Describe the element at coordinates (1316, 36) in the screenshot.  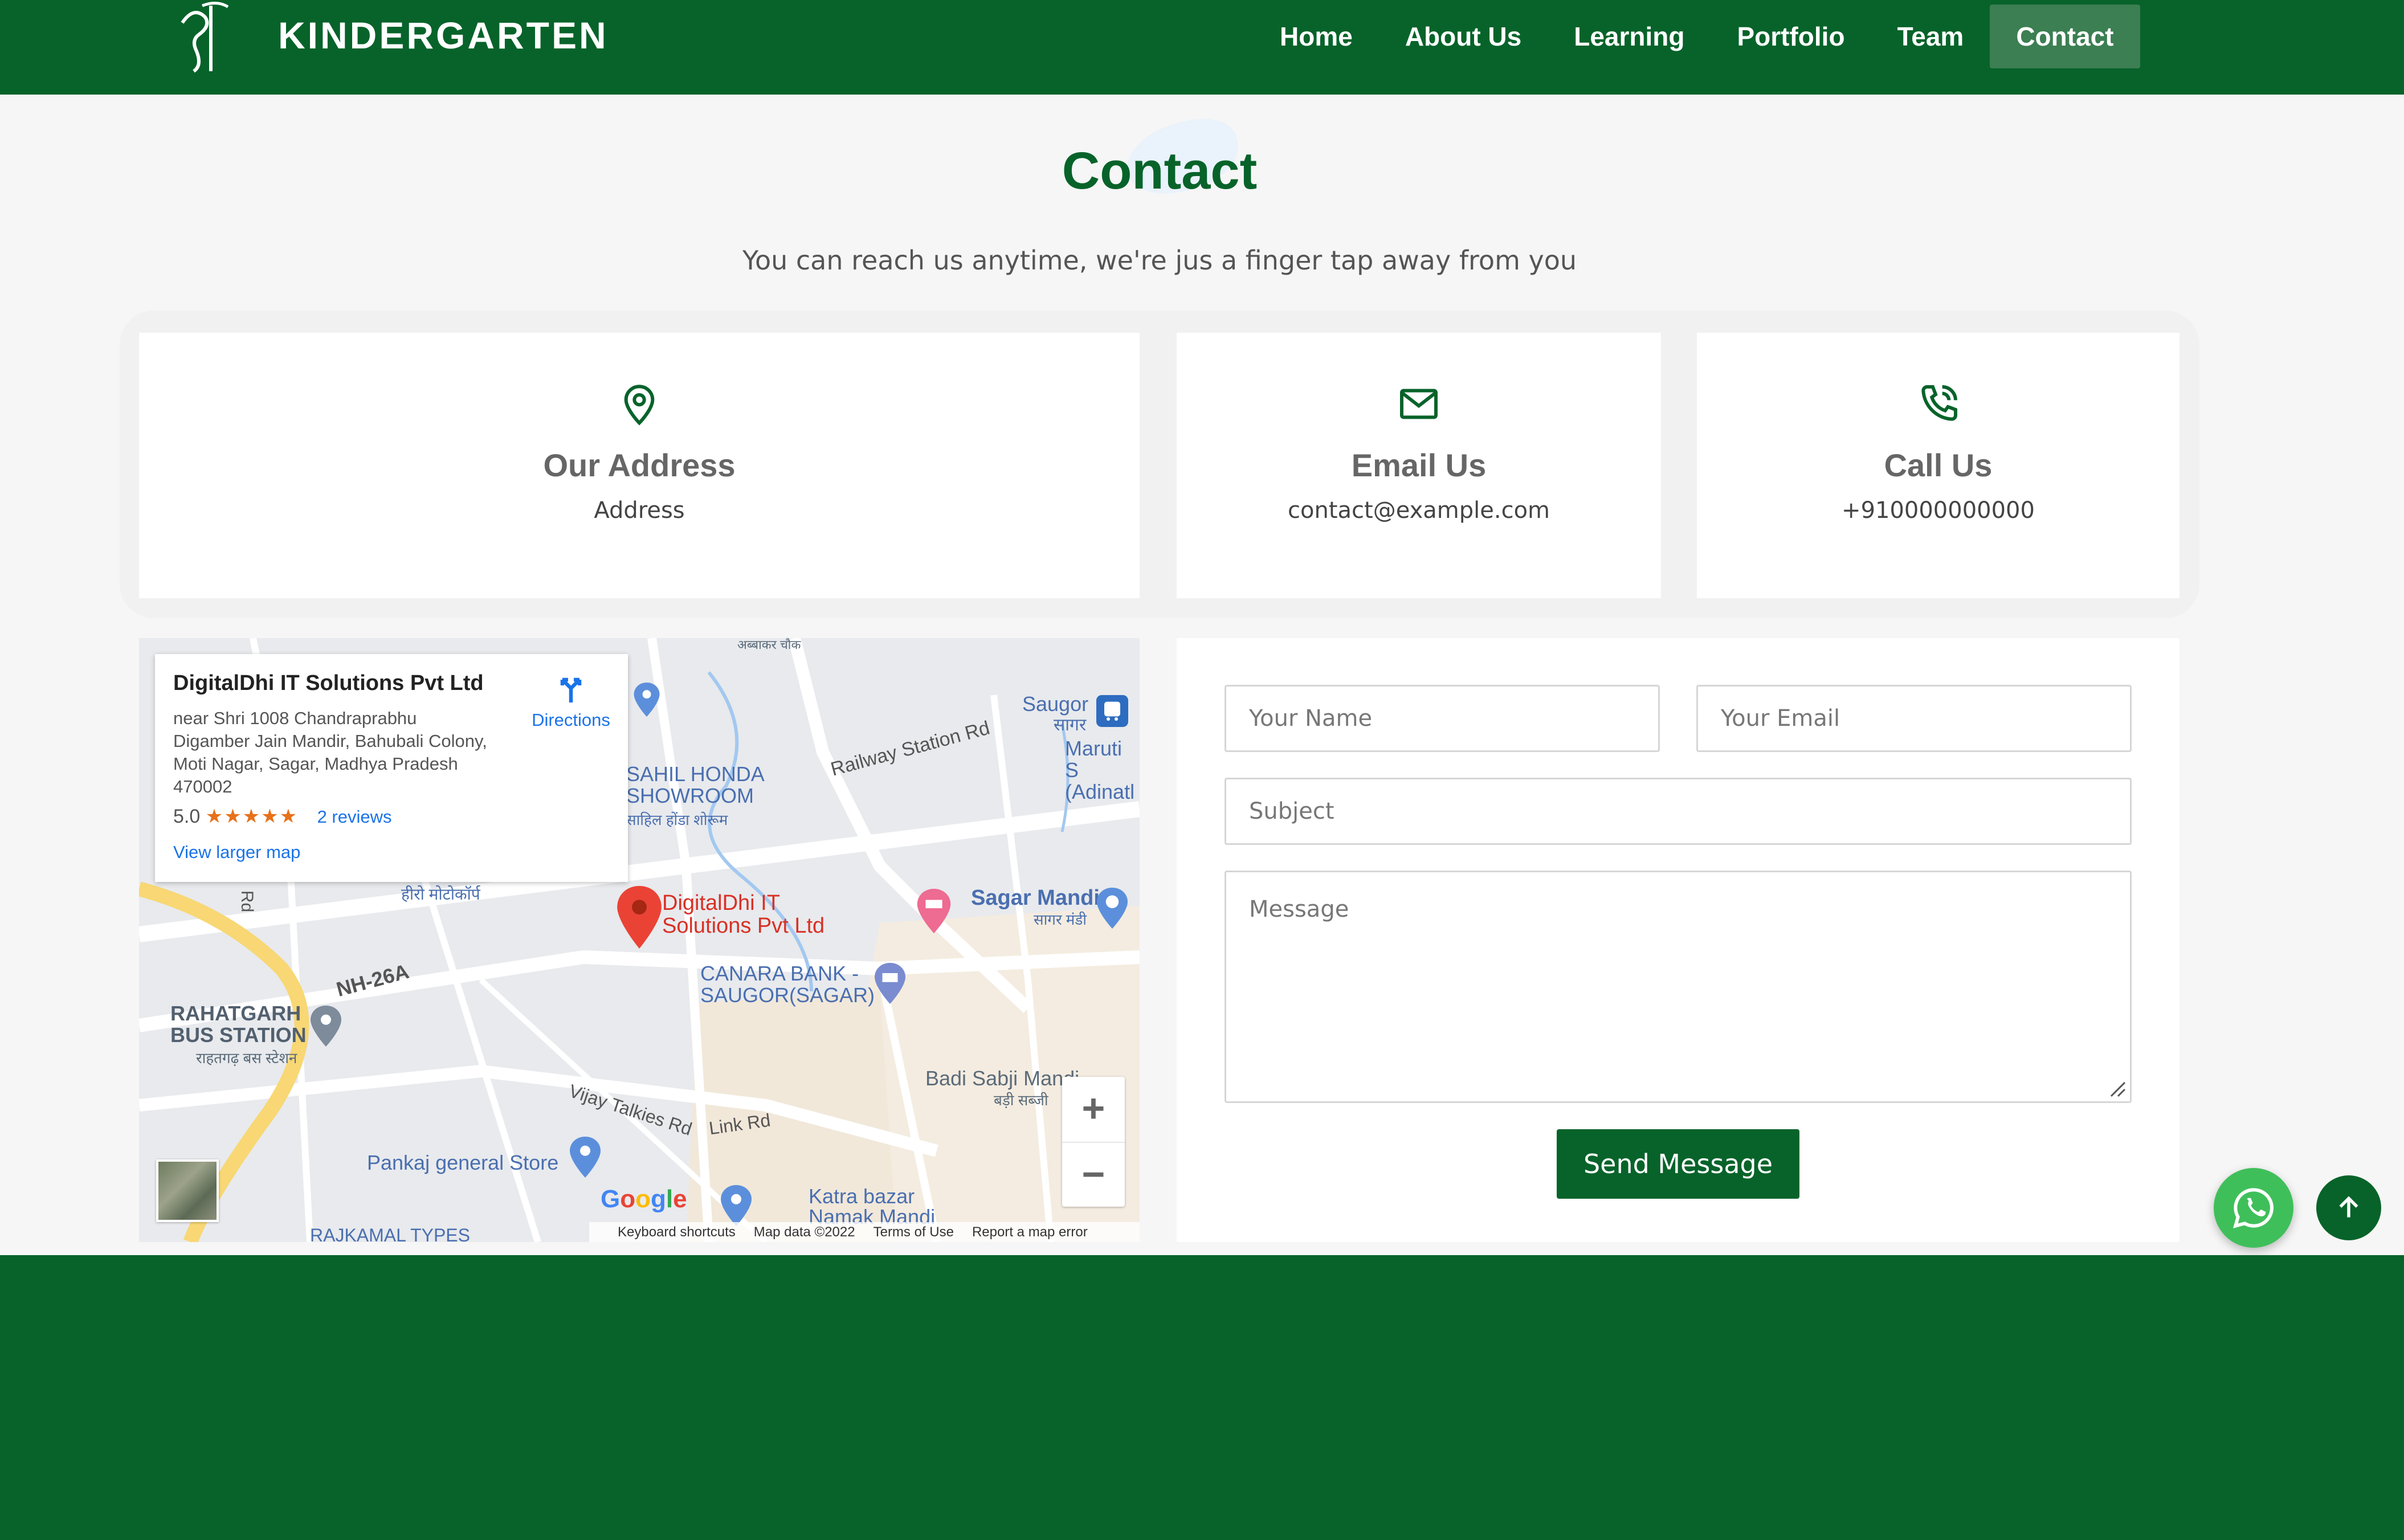
I see `nav-home: Home` at that location.